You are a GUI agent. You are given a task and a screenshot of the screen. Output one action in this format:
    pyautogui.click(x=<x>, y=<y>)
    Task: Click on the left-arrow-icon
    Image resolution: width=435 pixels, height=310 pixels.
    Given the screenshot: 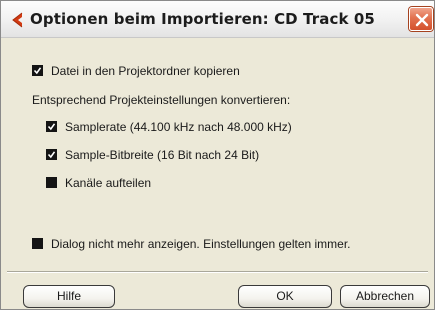 What is the action you would take?
    pyautogui.click(x=17, y=20)
    